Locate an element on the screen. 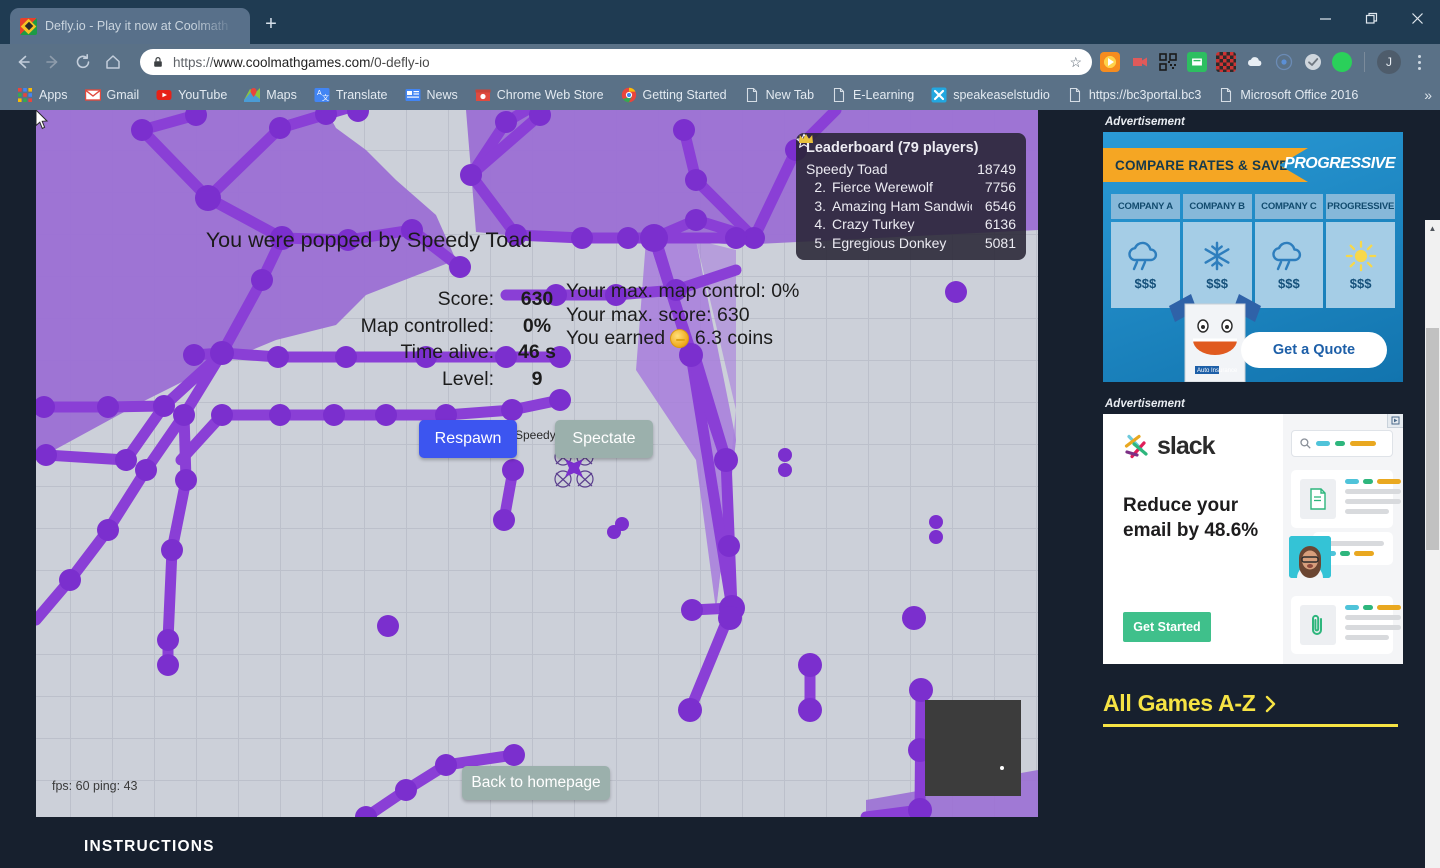 The height and width of the screenshot is (868, 1440). toolbar-divider is located at coordinates (1364, 62).